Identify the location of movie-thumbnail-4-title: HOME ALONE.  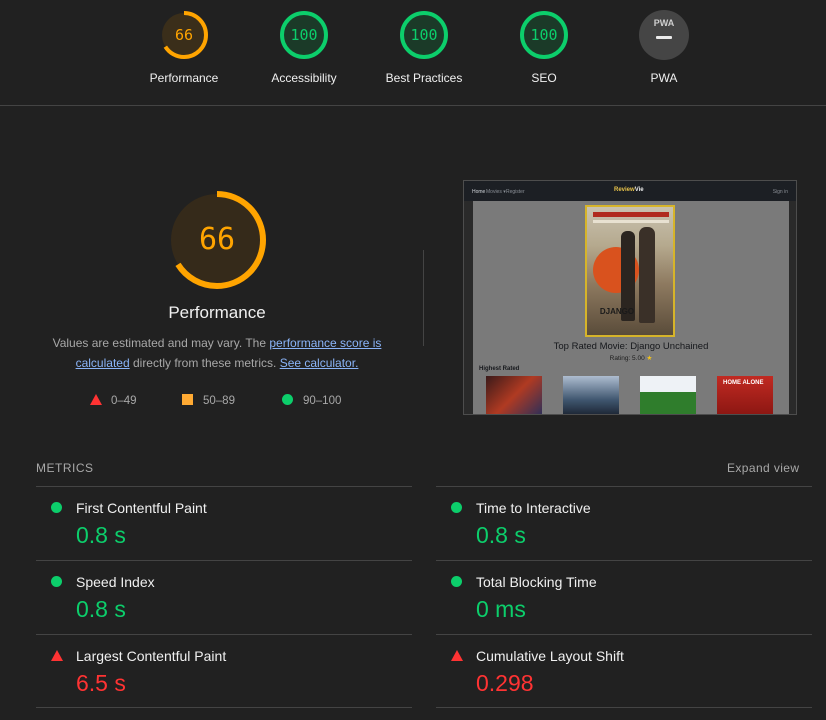
(743, 383).